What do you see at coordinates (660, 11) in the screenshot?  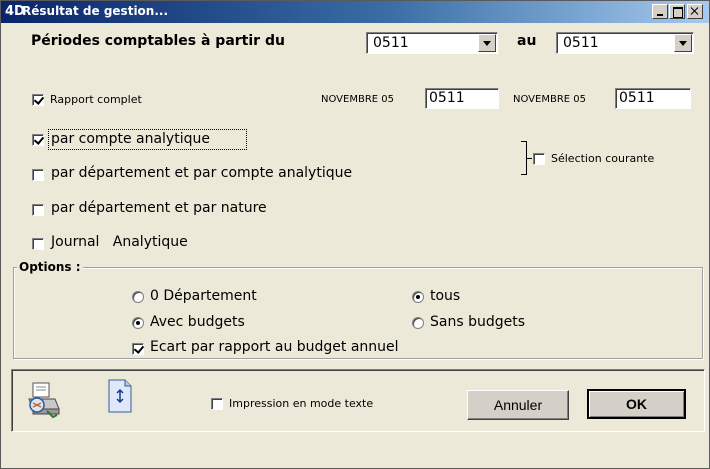 I see `minimize-button` at bounding box center [660, 11].